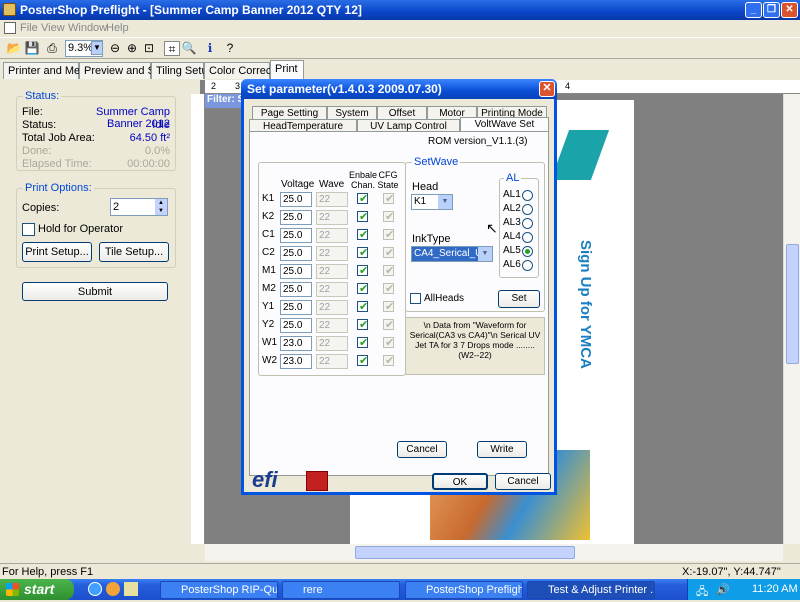 The width and height of the screenshot is (800, 602). What do you see at coordinates (52, 48) in the screenshot?
I see `print-icon: ⎙` at bounding box center [52, 48].